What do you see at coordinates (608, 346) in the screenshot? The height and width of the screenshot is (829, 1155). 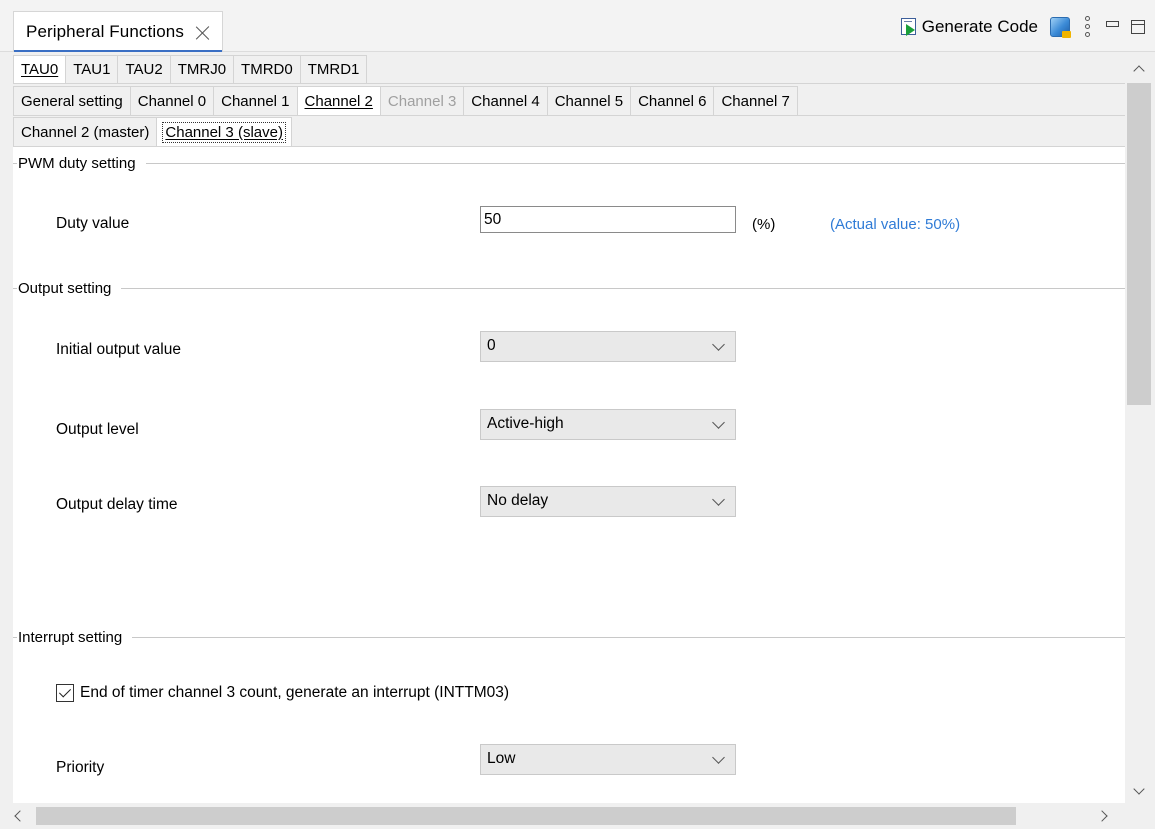 I see `initial-output-select: 0` at bounding box center [608, 346].